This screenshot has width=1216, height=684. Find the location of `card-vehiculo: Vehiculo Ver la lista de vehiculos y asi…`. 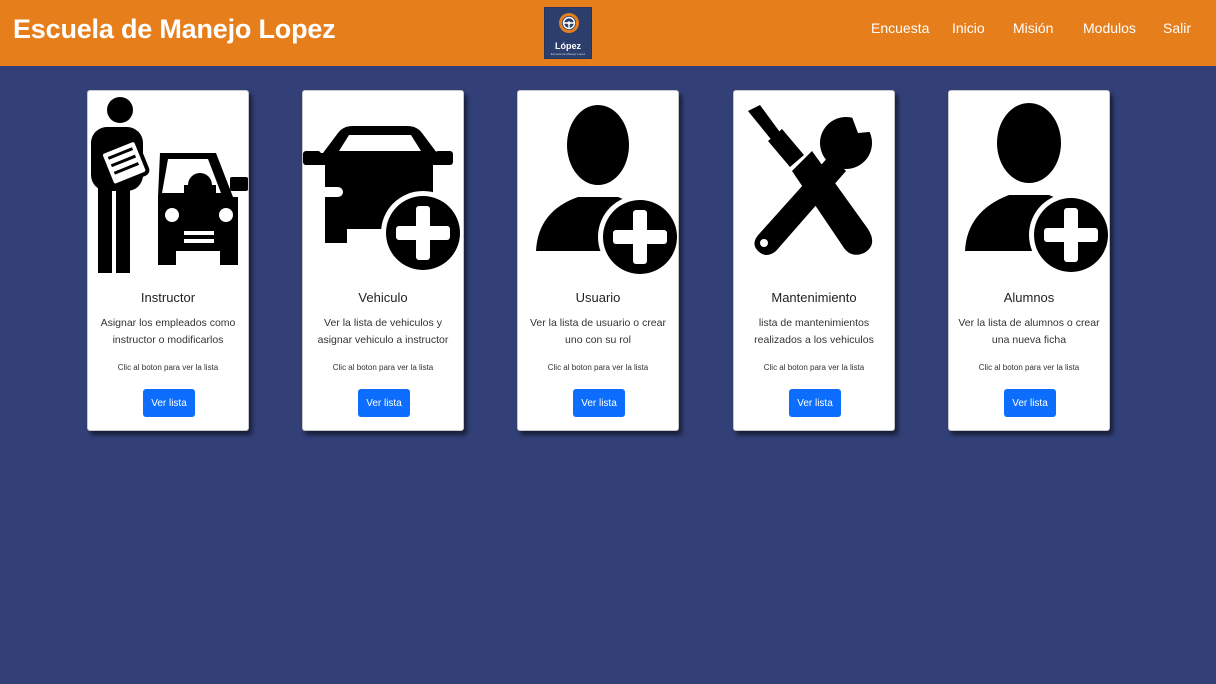

card-vehiculo: Vehiculo Ver la lista de vehiculos y asi… is located at coordinates (383, 260).